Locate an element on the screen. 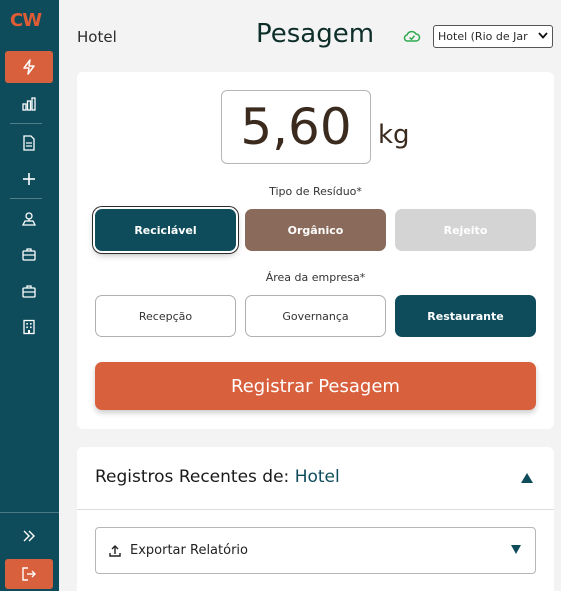 This screenshot has height=591, width=561. export-report-dropdown: Exportar Relatório is located at coordinates (315, 550).